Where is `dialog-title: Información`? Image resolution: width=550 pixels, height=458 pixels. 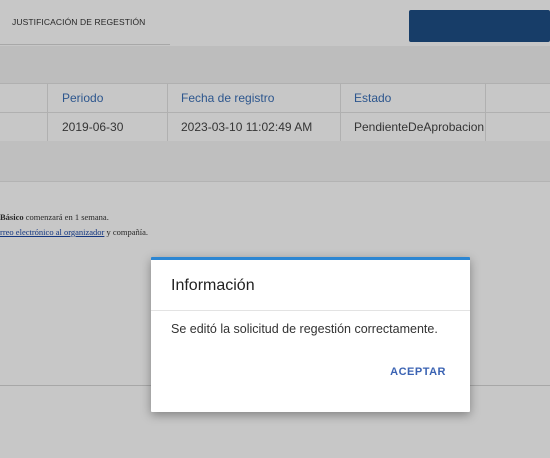 dialog-title: Información is located at coordinates (213, 285).